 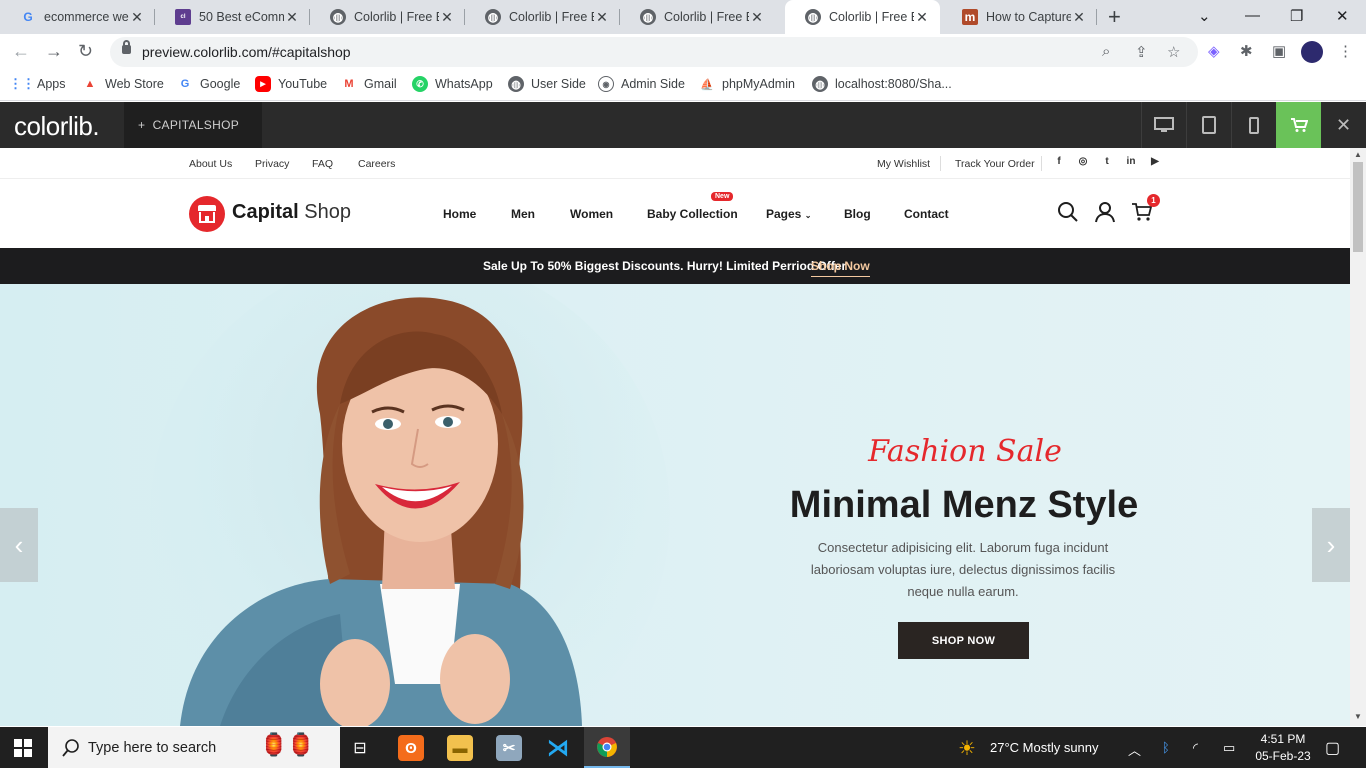 What do you see at coordinates (1105, 212) in the screenshot?
I see `user-icon` at bounding box center [1105, 212].